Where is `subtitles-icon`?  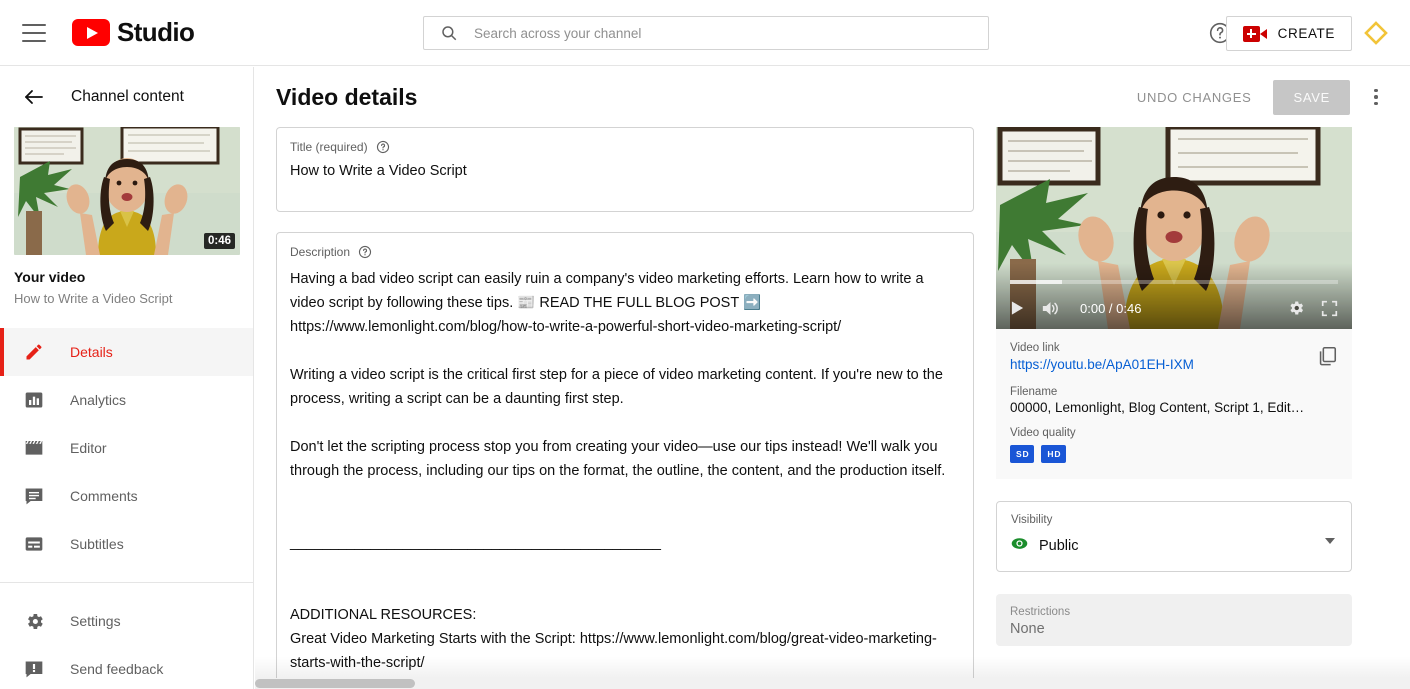
subtitles-icon is located at coordinates (34, 544).